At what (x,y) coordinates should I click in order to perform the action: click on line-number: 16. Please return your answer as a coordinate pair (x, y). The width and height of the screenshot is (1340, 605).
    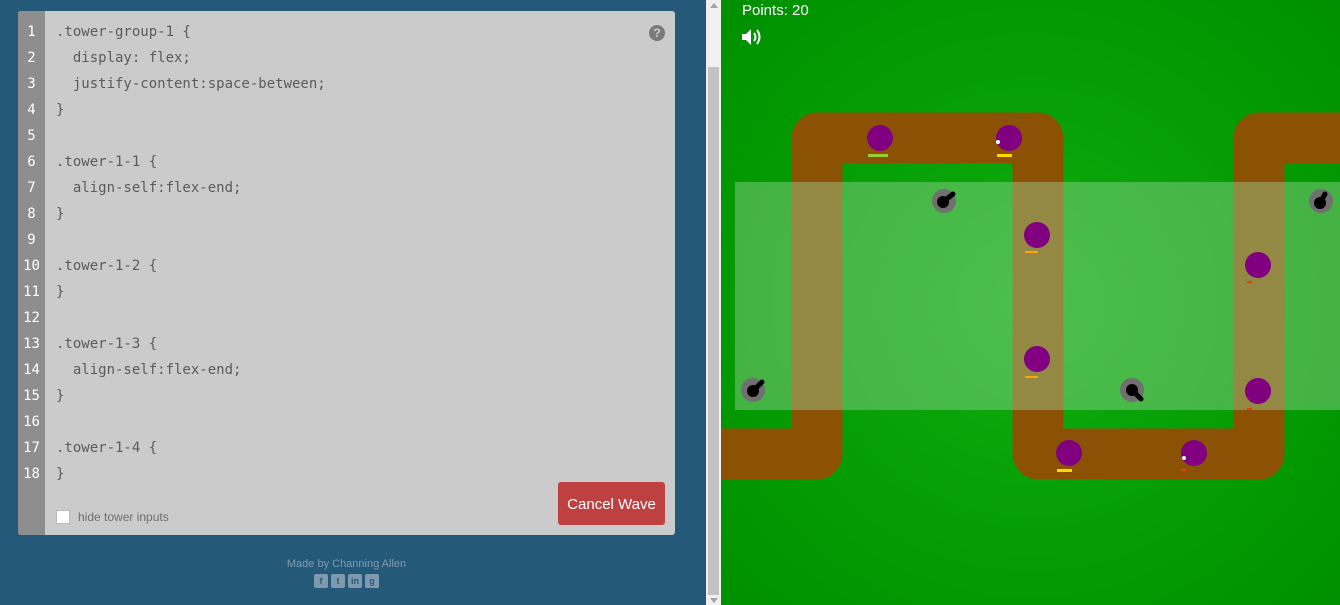
    Looking at the image, I should click on (31, 422).